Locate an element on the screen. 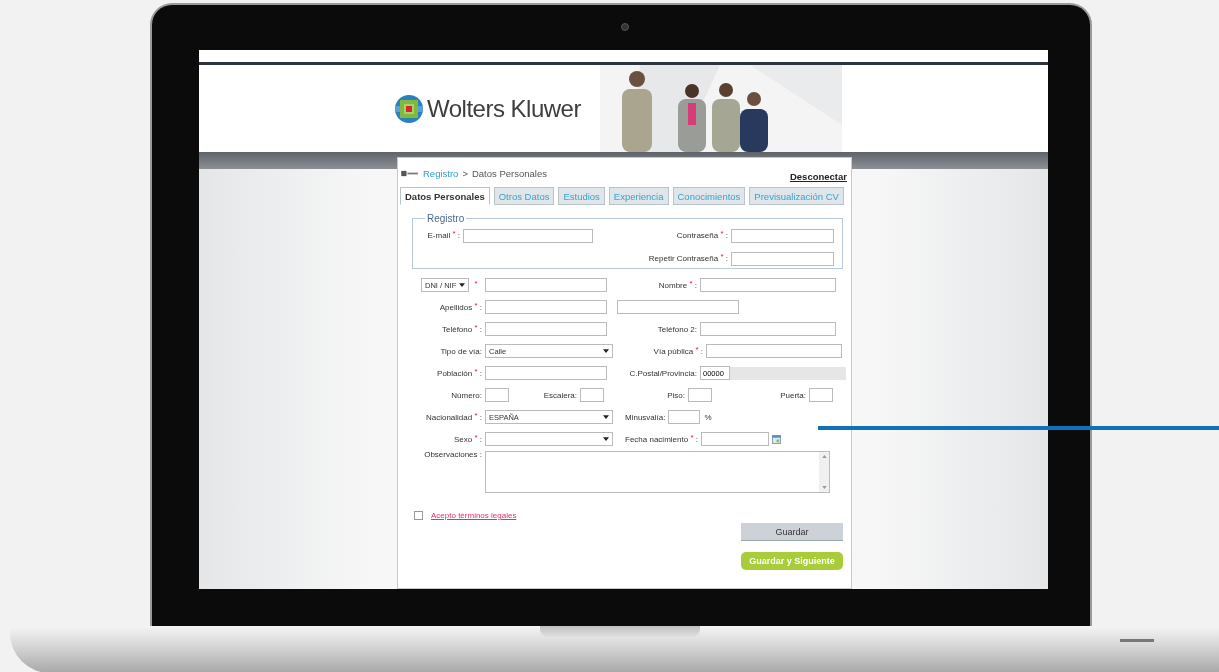  tab: Otros Datos is located at coordinates (524, 196).